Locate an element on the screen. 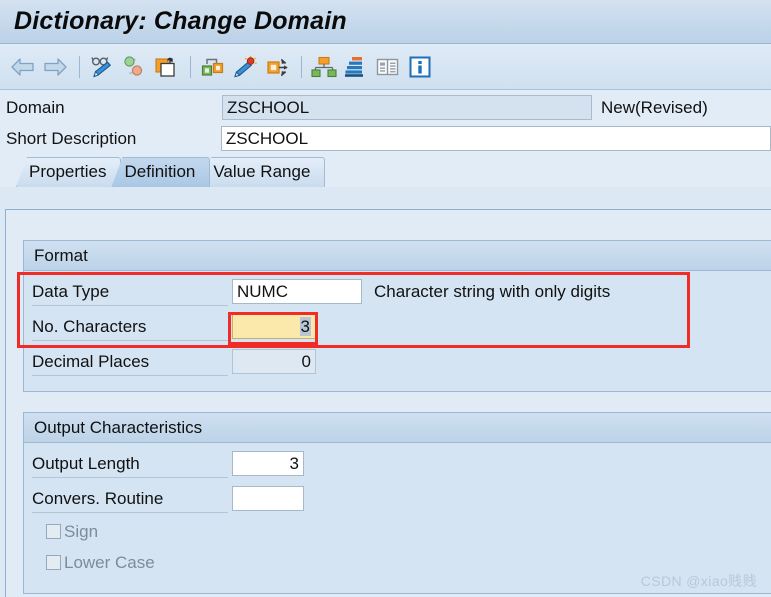 The image size is (771, 597). where-used-list-icon is located at coordinates (134, 67).